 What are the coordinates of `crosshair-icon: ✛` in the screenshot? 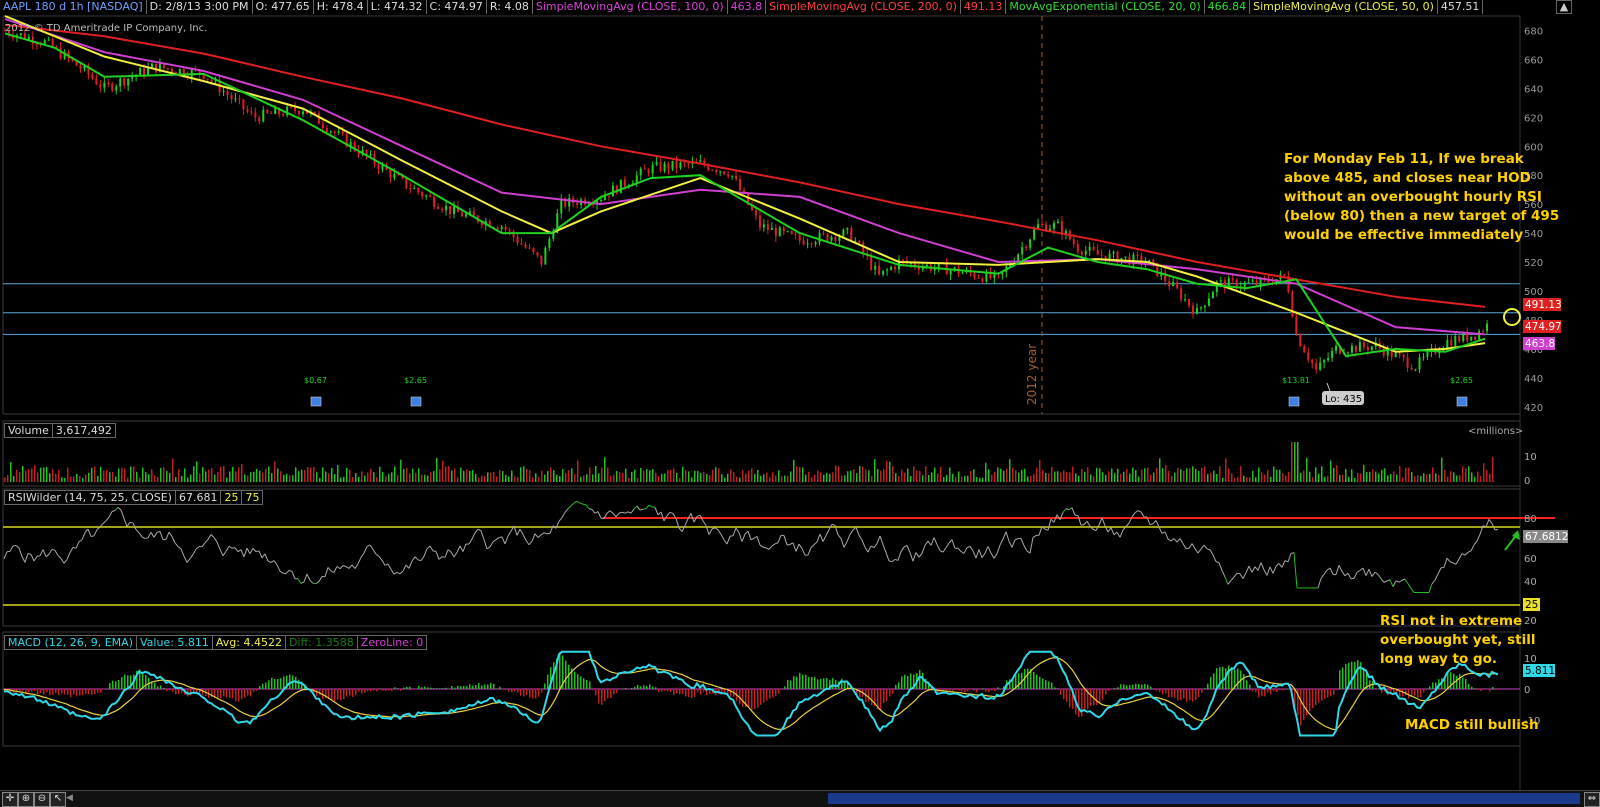 It's located at (10, 799).